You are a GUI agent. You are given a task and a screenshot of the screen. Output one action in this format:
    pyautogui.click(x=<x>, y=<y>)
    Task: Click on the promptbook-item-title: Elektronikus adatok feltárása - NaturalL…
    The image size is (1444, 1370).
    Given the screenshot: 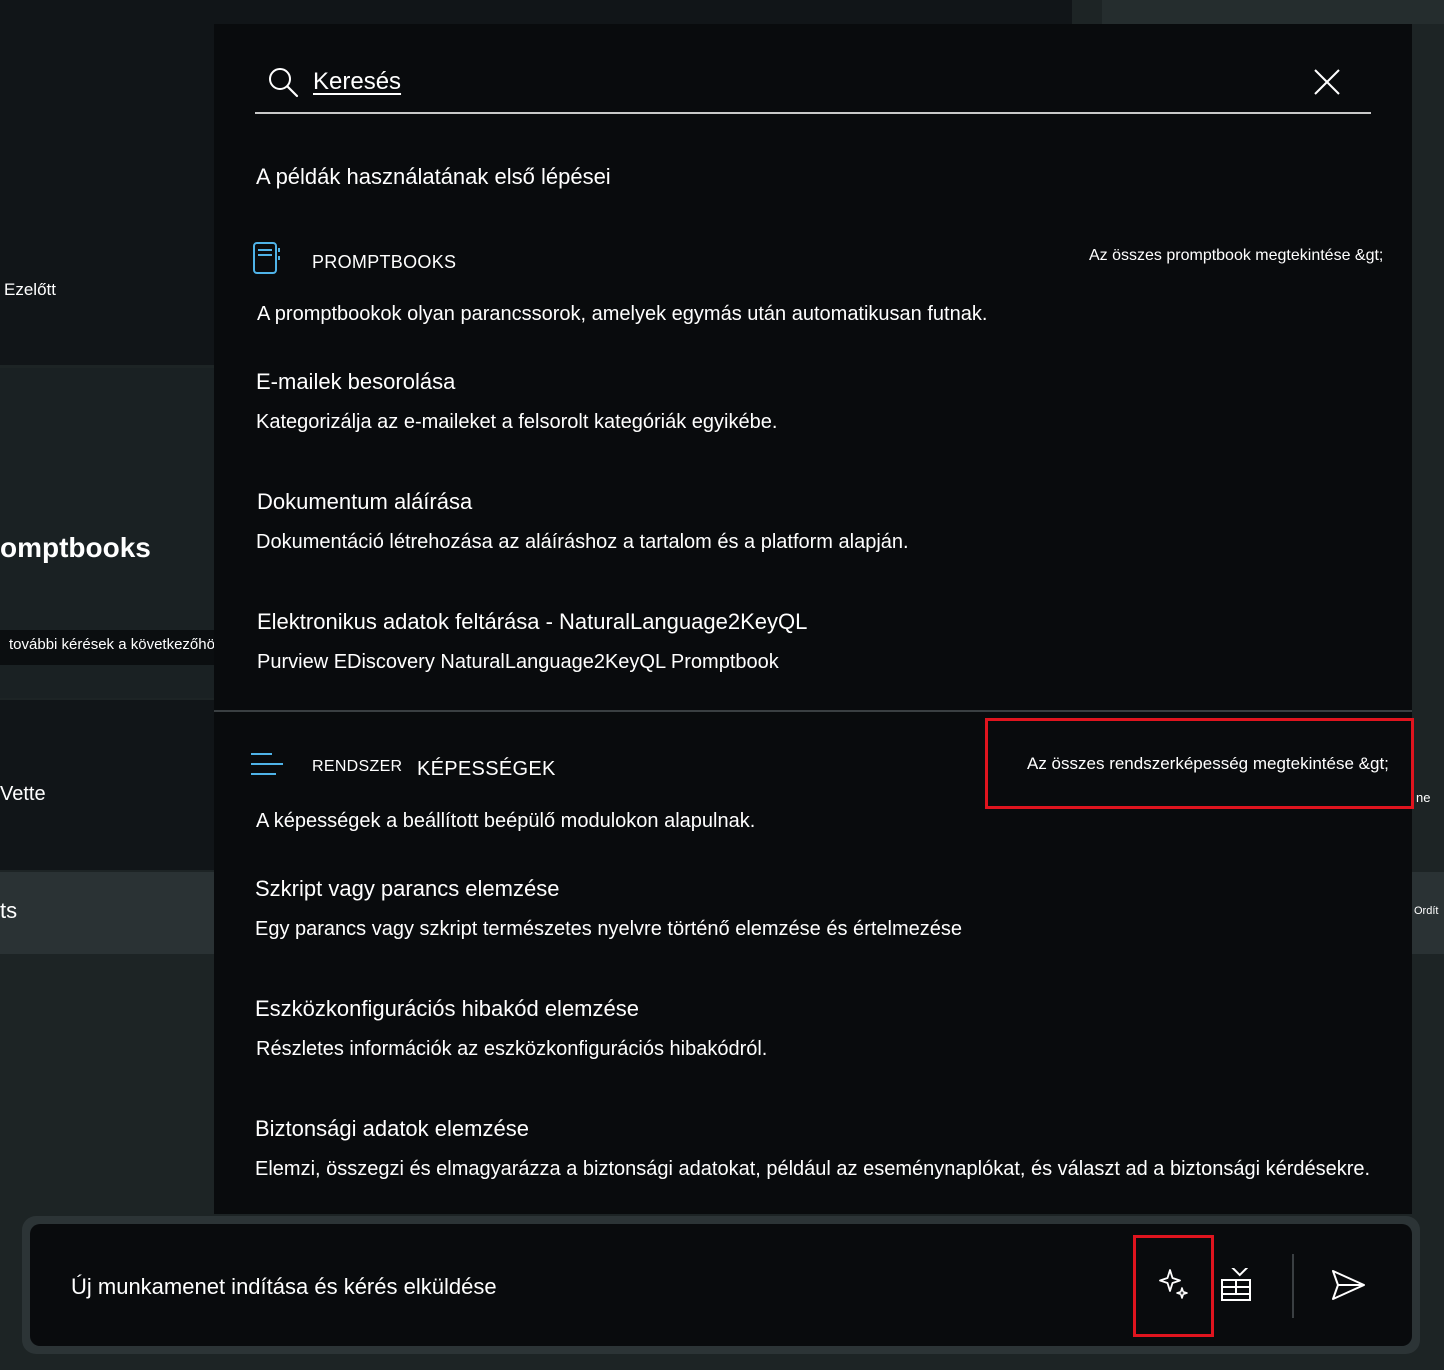 What is the action you would take?
    pyautogui.click(x=532, y=622)
    